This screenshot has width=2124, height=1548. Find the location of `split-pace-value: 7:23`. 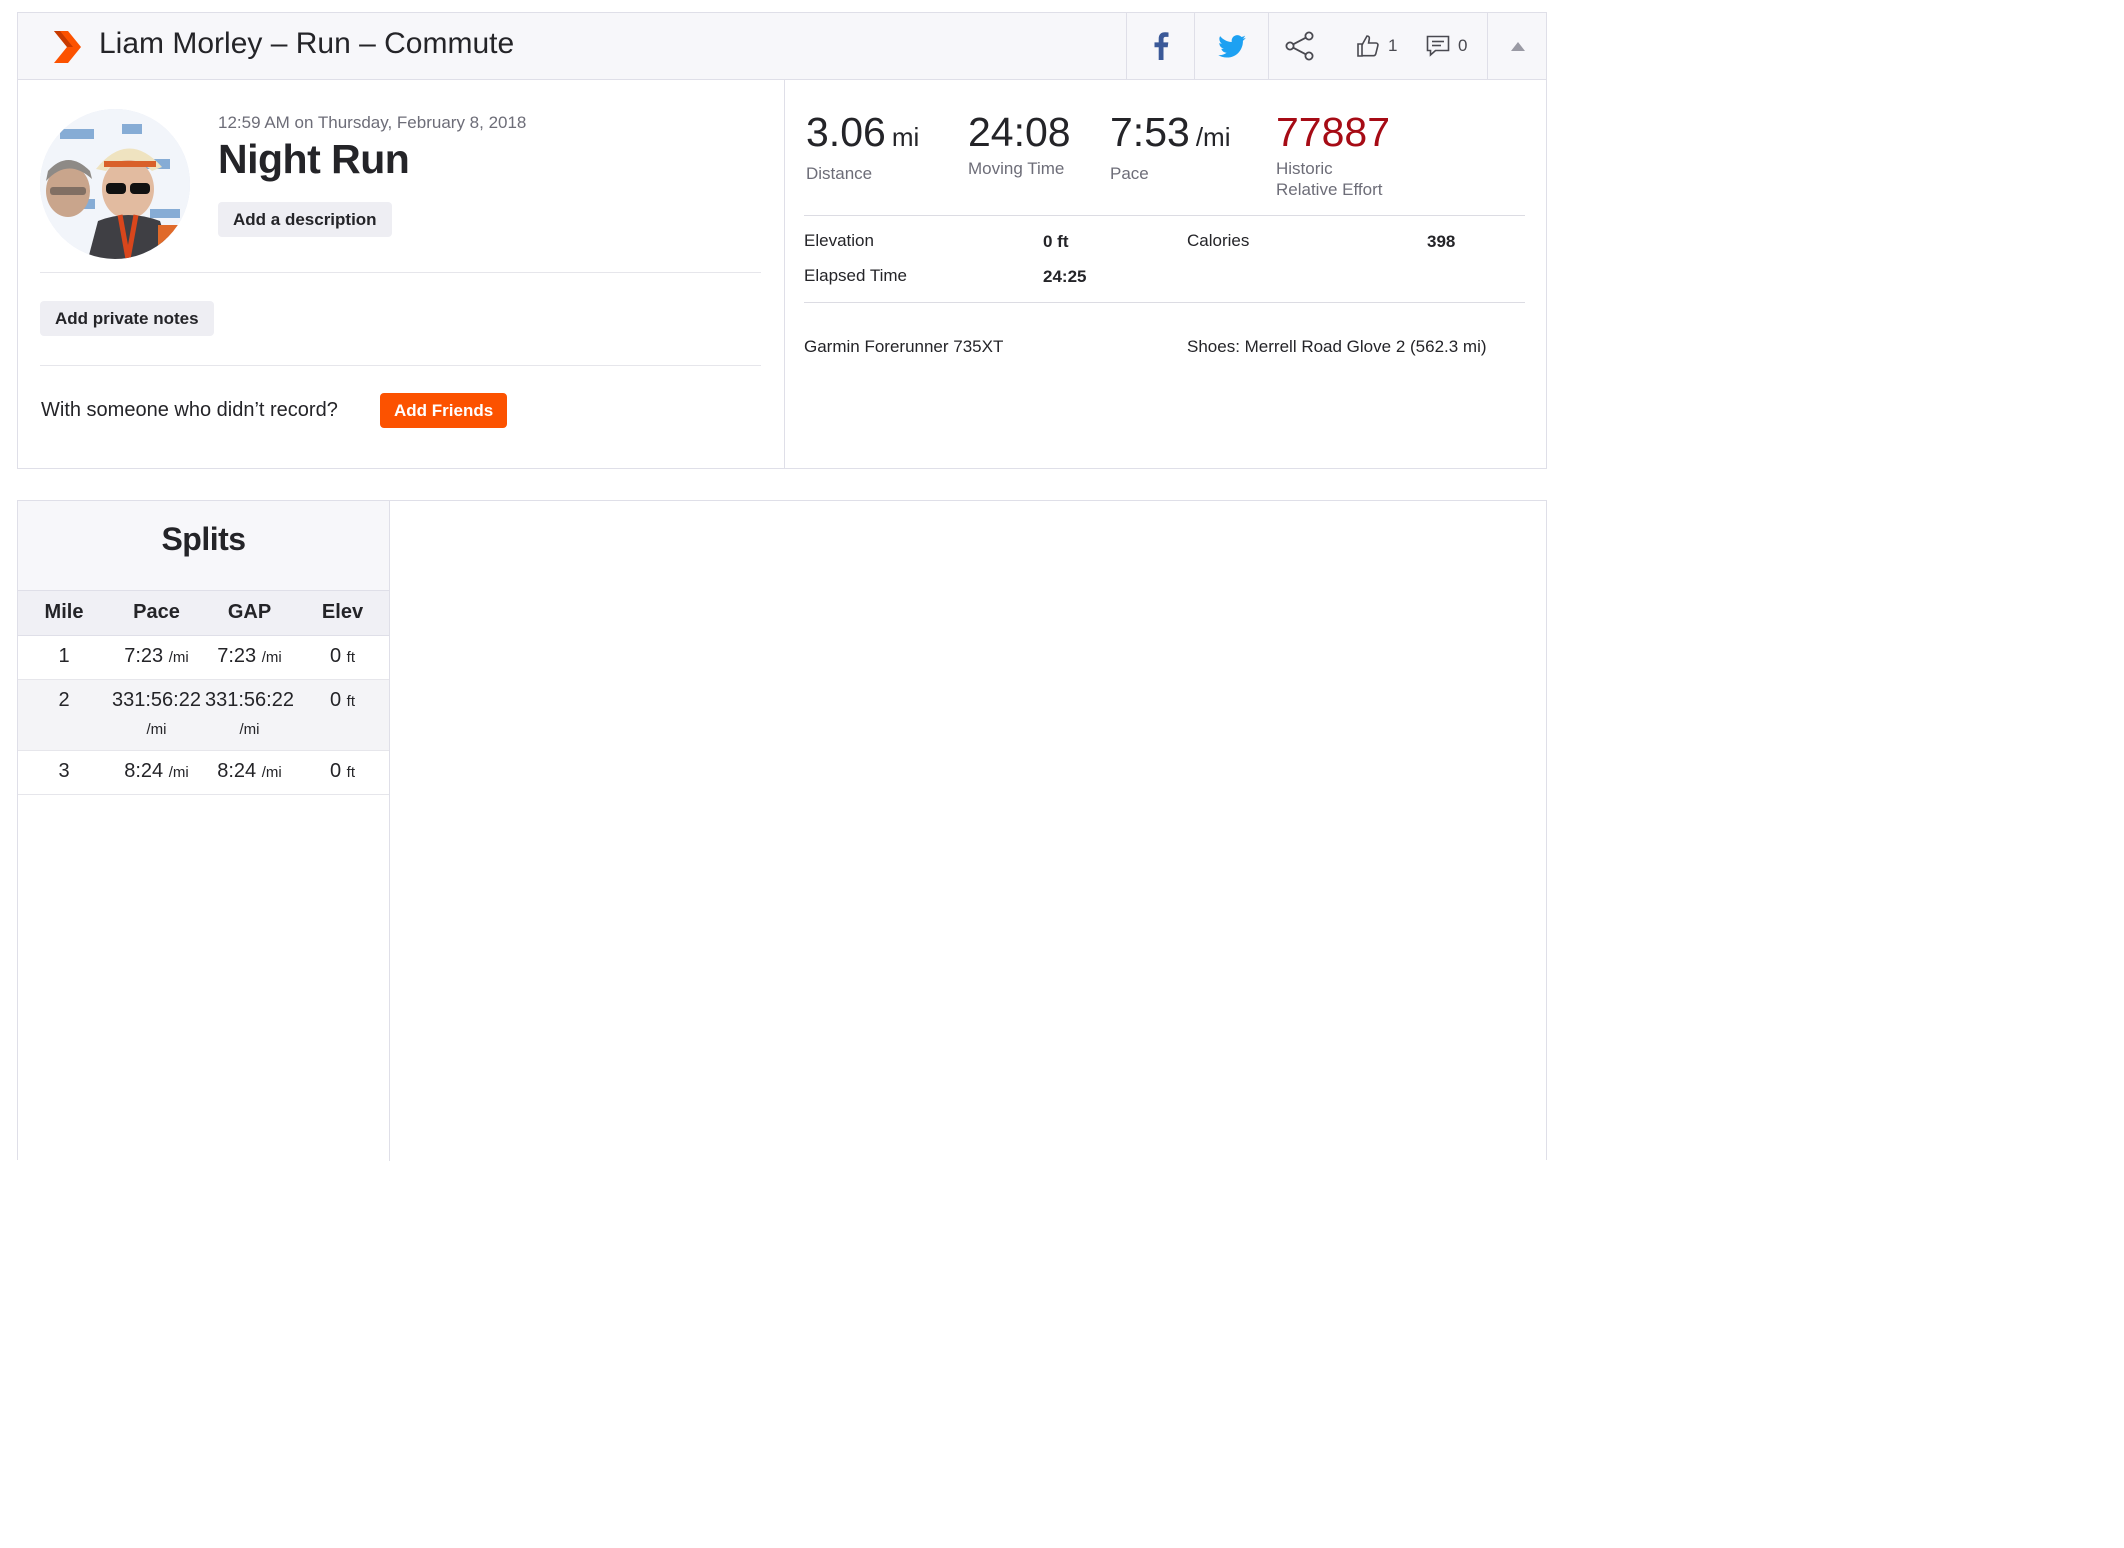

split-pace-value: 7:23 is located at coordinates (144, 656).